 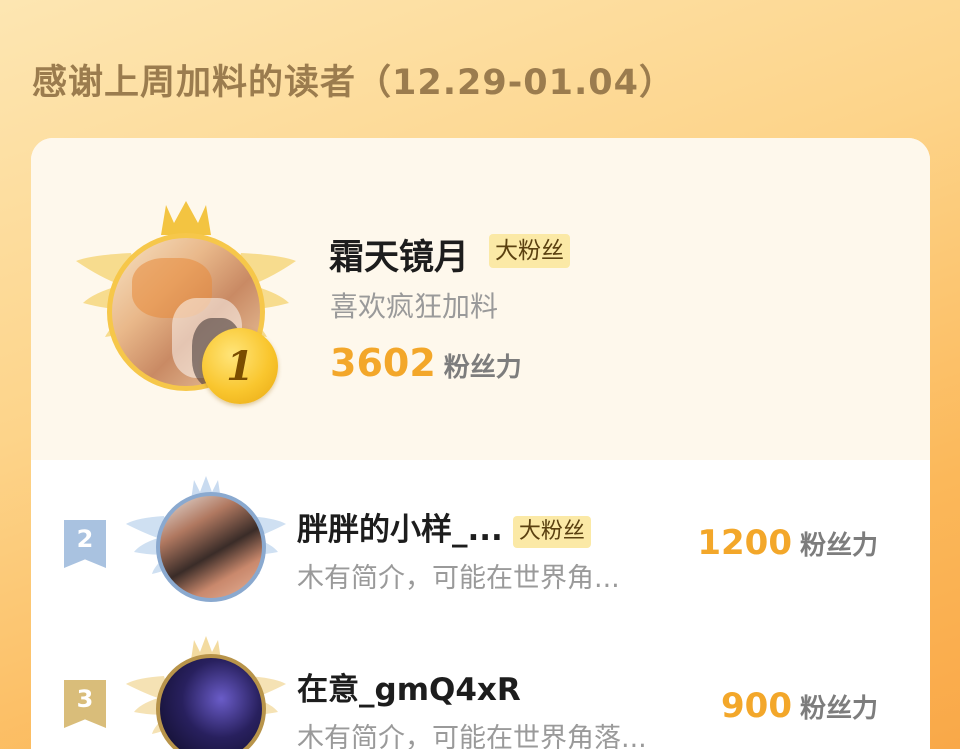 I want to click on rank-flag-icon: 3, so click(x=85, y=704).